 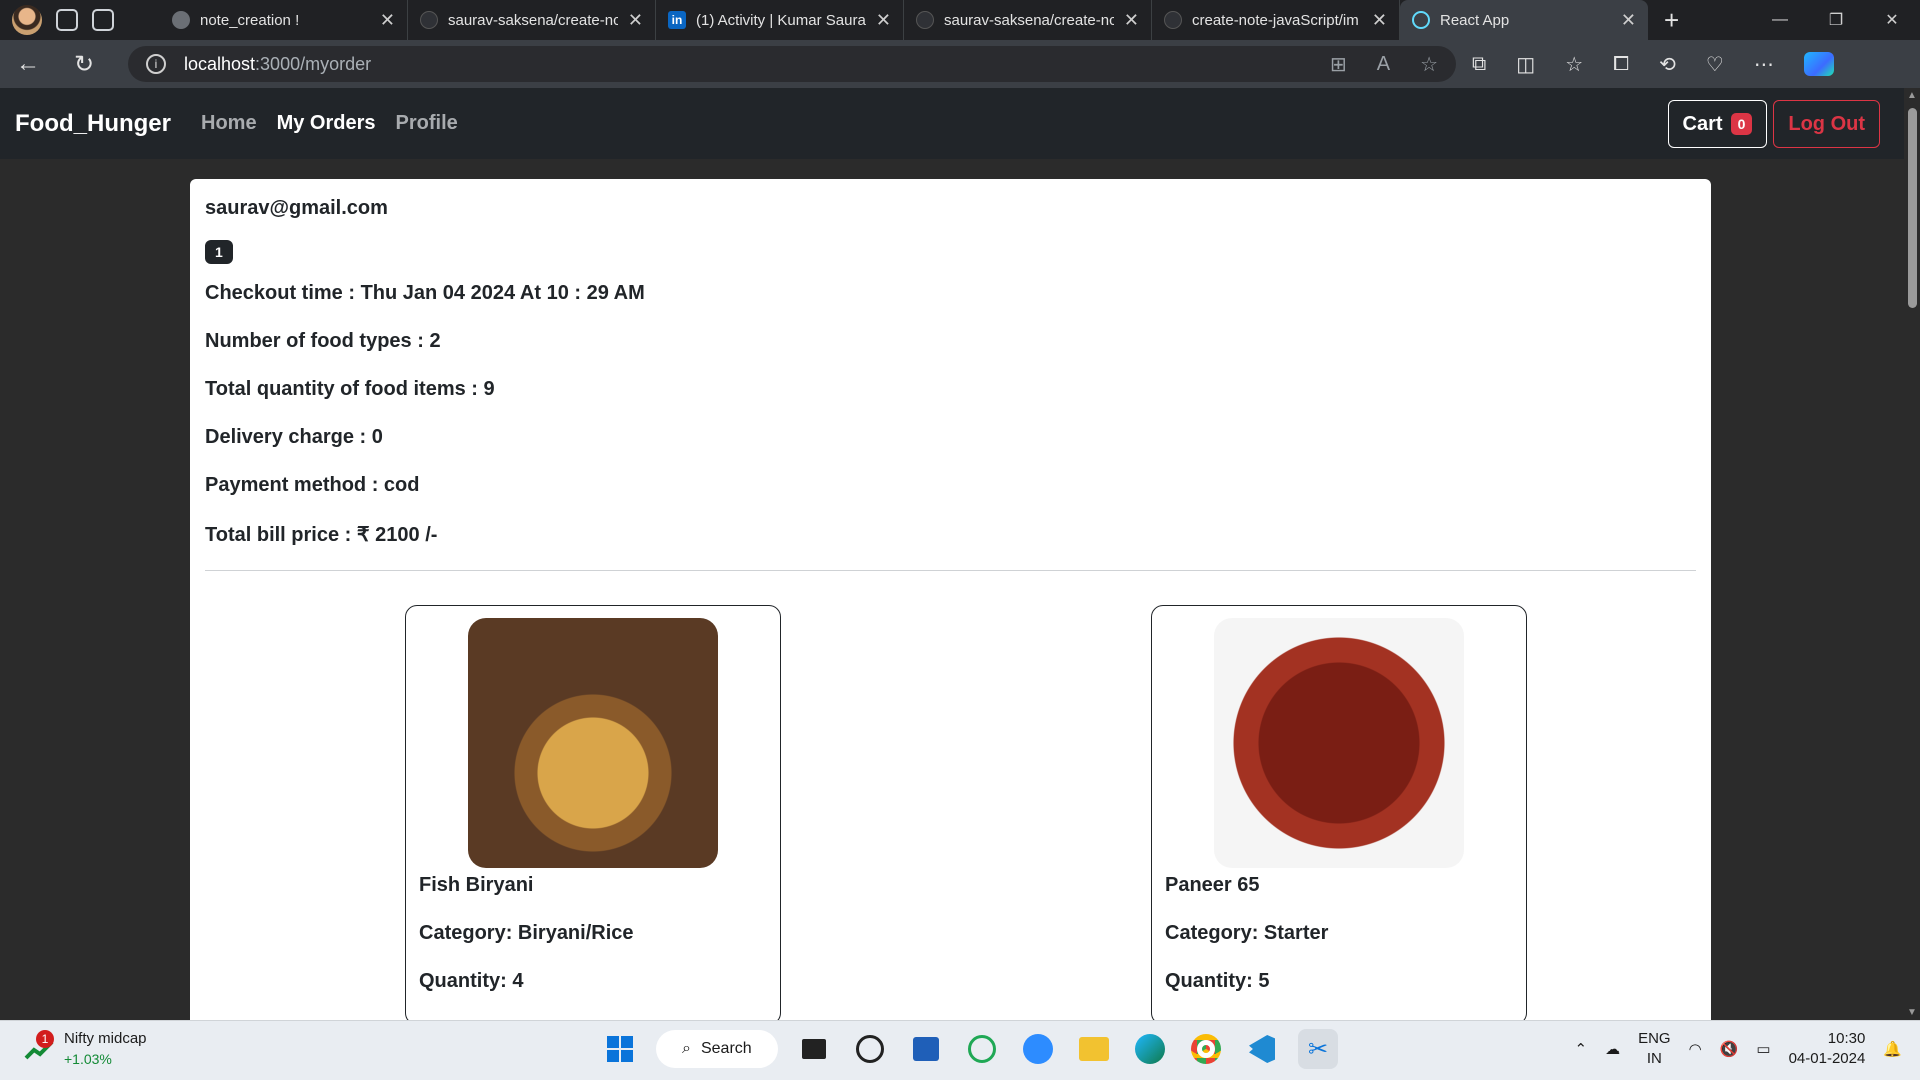 I want to click on browser-tab: create-note-javaScript/im ✕, so click(x=1276, y=20).